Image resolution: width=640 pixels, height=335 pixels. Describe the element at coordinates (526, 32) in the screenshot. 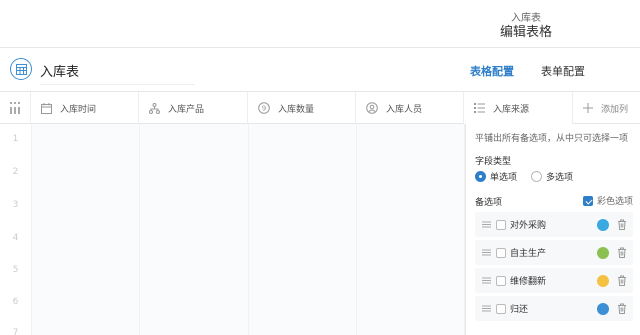

I see `header-title: 编辑表格` at that location.